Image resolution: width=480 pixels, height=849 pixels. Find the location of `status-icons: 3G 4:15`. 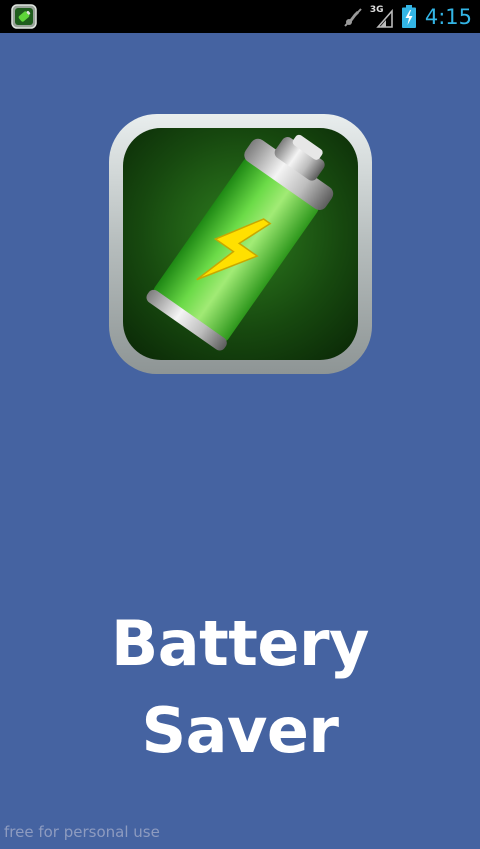

status-icons: 3G 4:15 is located at coordinates (407, 16).